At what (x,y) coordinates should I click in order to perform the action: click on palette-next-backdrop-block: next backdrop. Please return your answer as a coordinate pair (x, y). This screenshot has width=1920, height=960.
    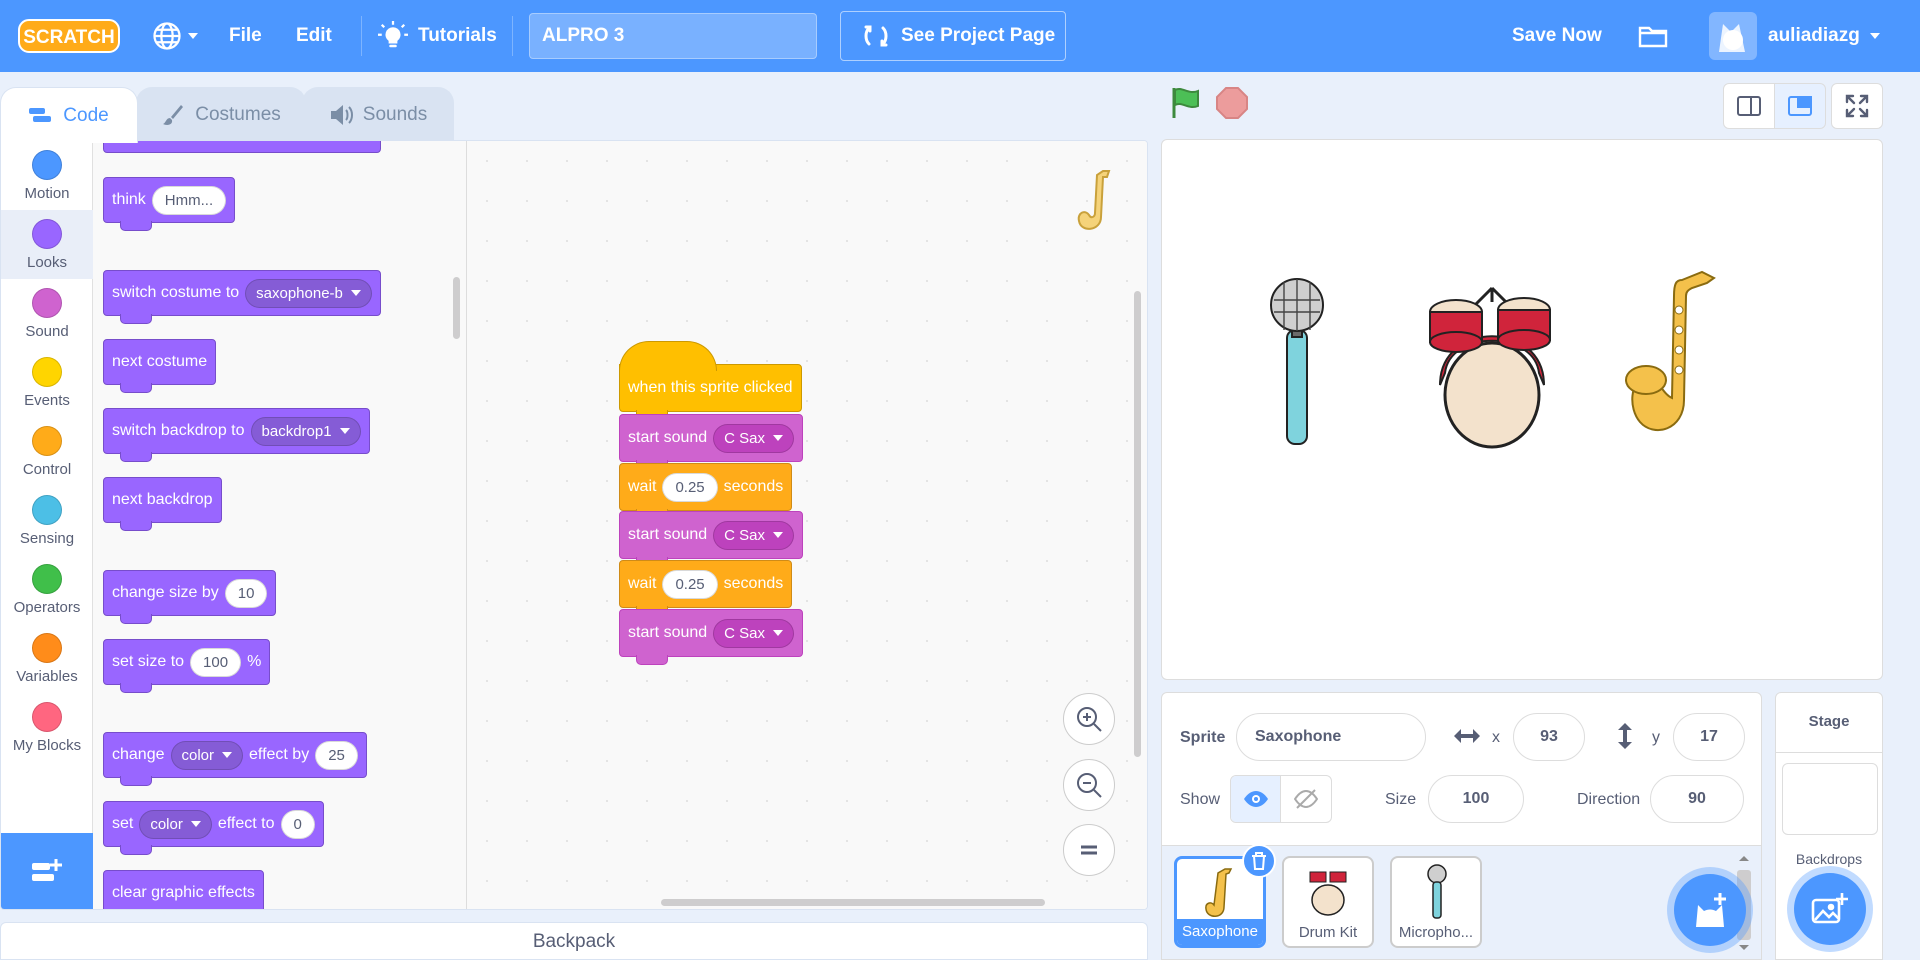
    Looking at the image, I should click on (162, 504).